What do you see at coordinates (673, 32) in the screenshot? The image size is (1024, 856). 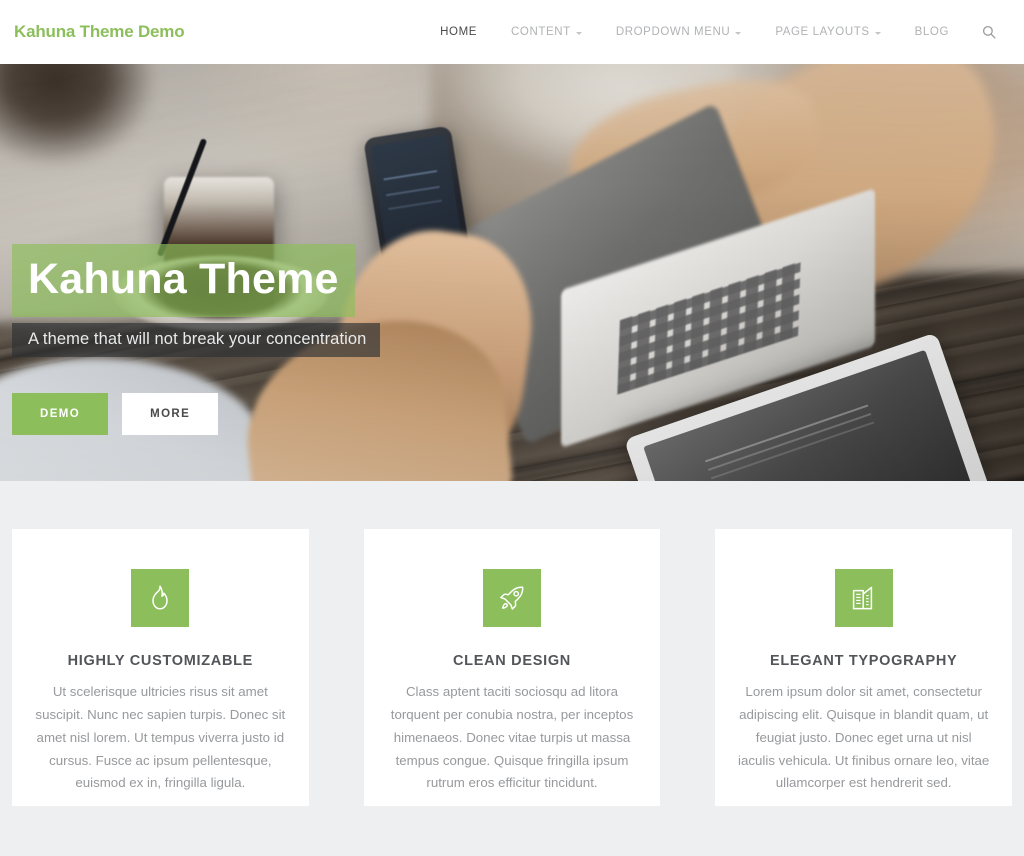 I see `nav-item-label: DROPDOWN MENU` at bounding box center [673, 32].